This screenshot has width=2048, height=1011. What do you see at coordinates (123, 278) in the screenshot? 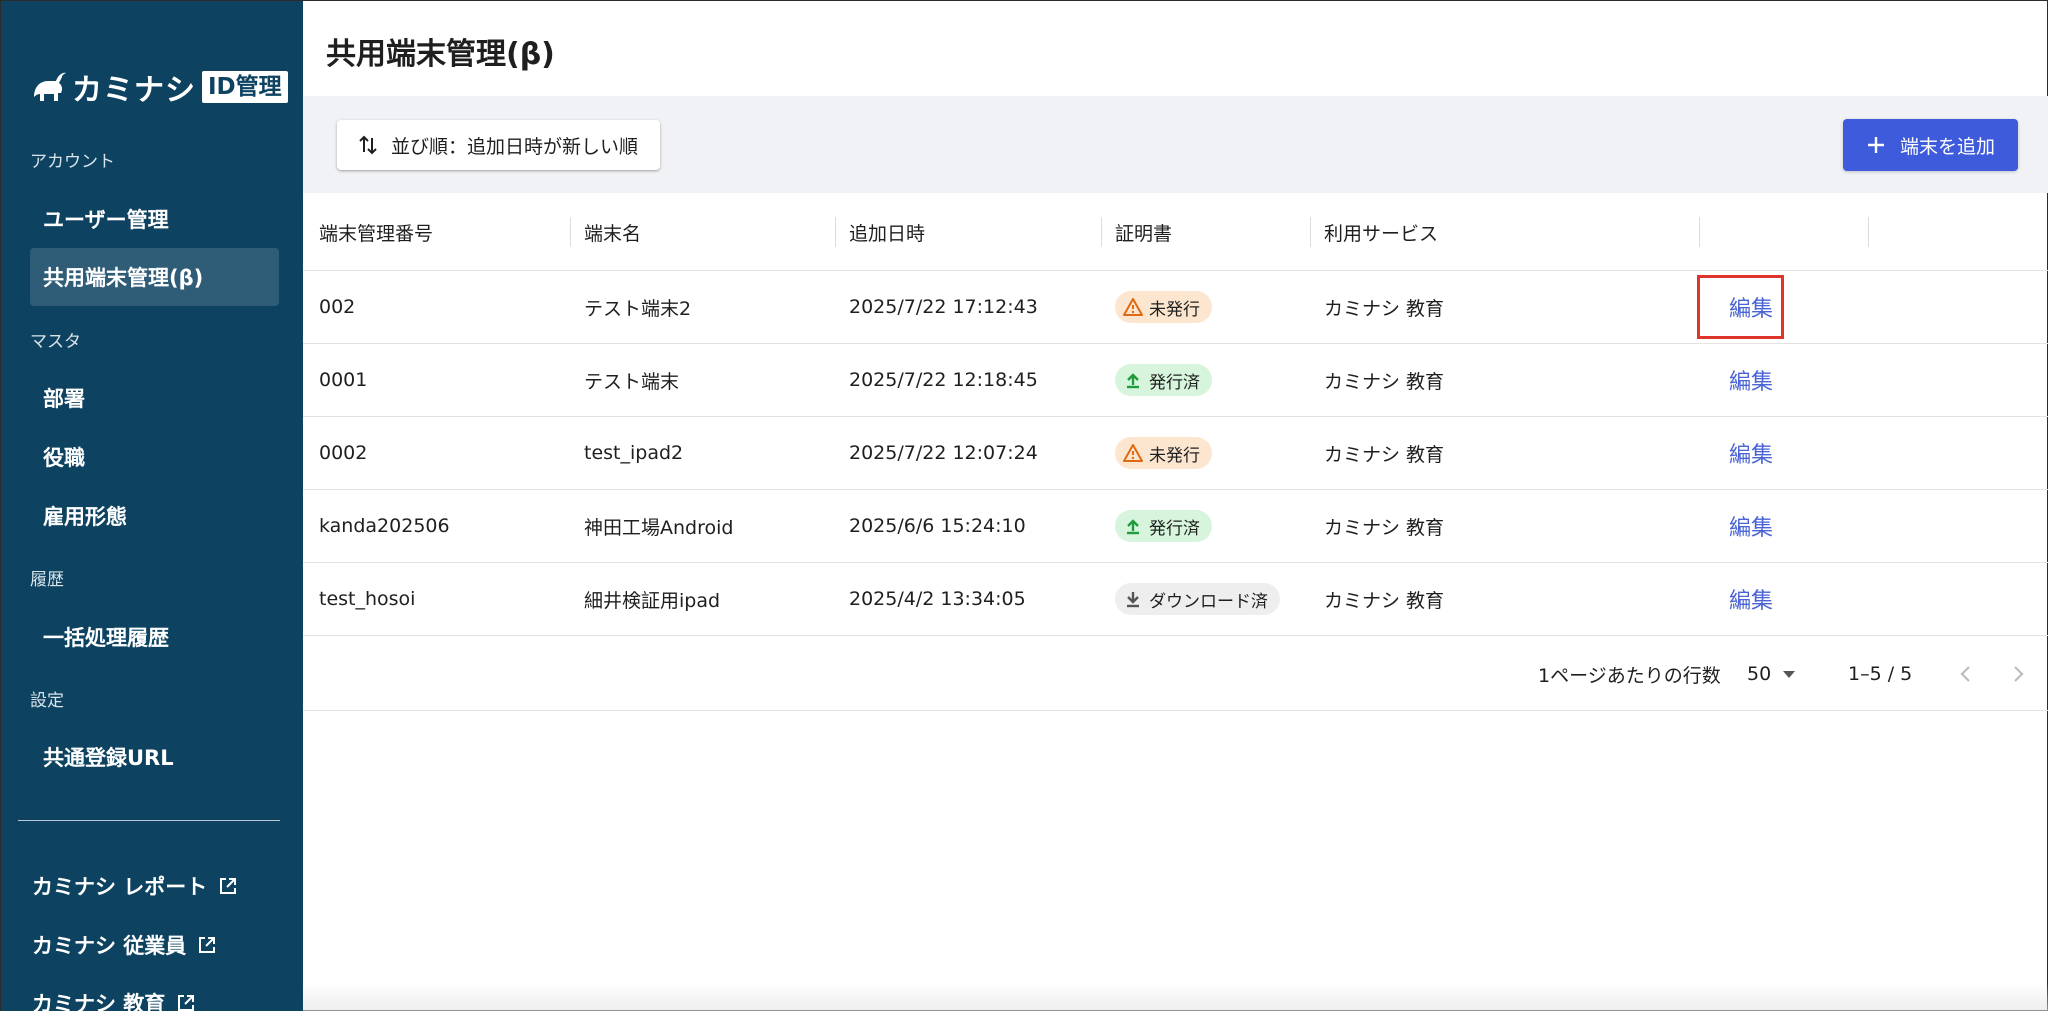
I see `sidebar-item-label: 共用端末管理(β)` at bounding box center [123, 278].